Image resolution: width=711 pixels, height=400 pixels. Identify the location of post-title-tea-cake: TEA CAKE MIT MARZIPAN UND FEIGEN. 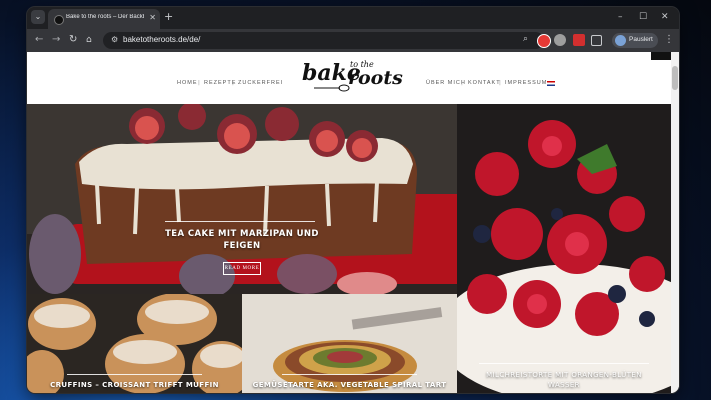
(242, 240).